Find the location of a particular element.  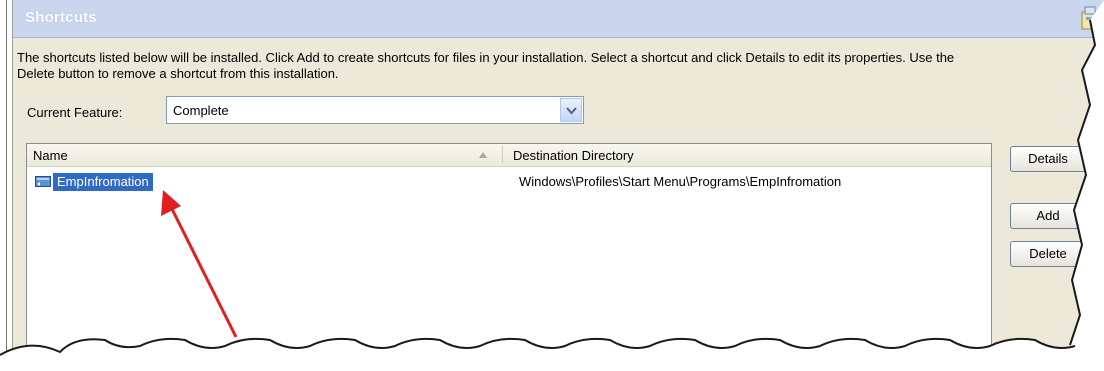

table-header: Name Destination Directory is located at coordinates (509, 155).